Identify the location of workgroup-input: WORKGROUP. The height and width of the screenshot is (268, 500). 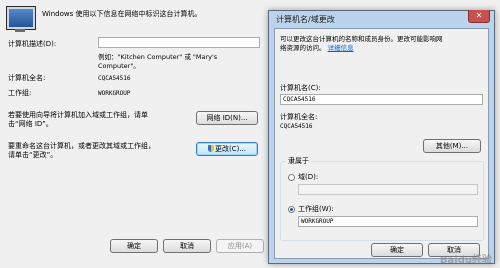
(388, 221).